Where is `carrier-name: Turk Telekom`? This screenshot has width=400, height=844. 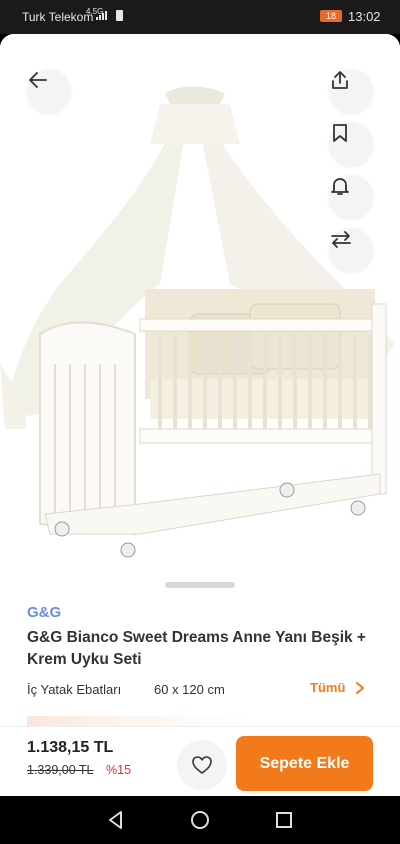
carrier-name: Turk Telekom is located at coordinates (58, 17).